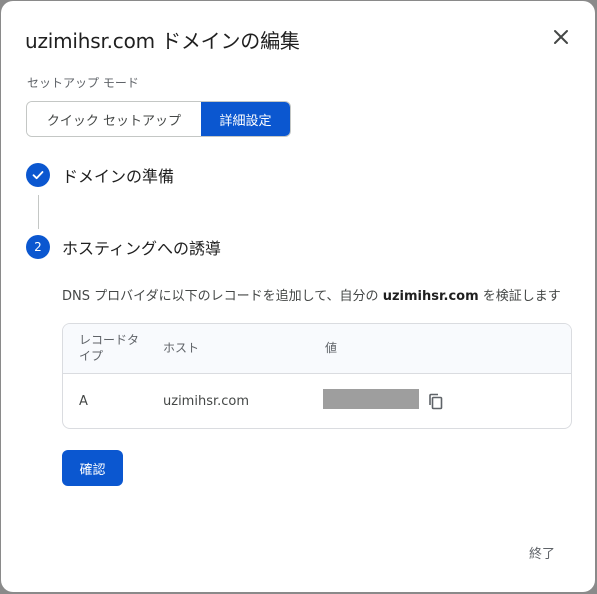  I want to click on step-1-complete-marker, so click(38, 175).